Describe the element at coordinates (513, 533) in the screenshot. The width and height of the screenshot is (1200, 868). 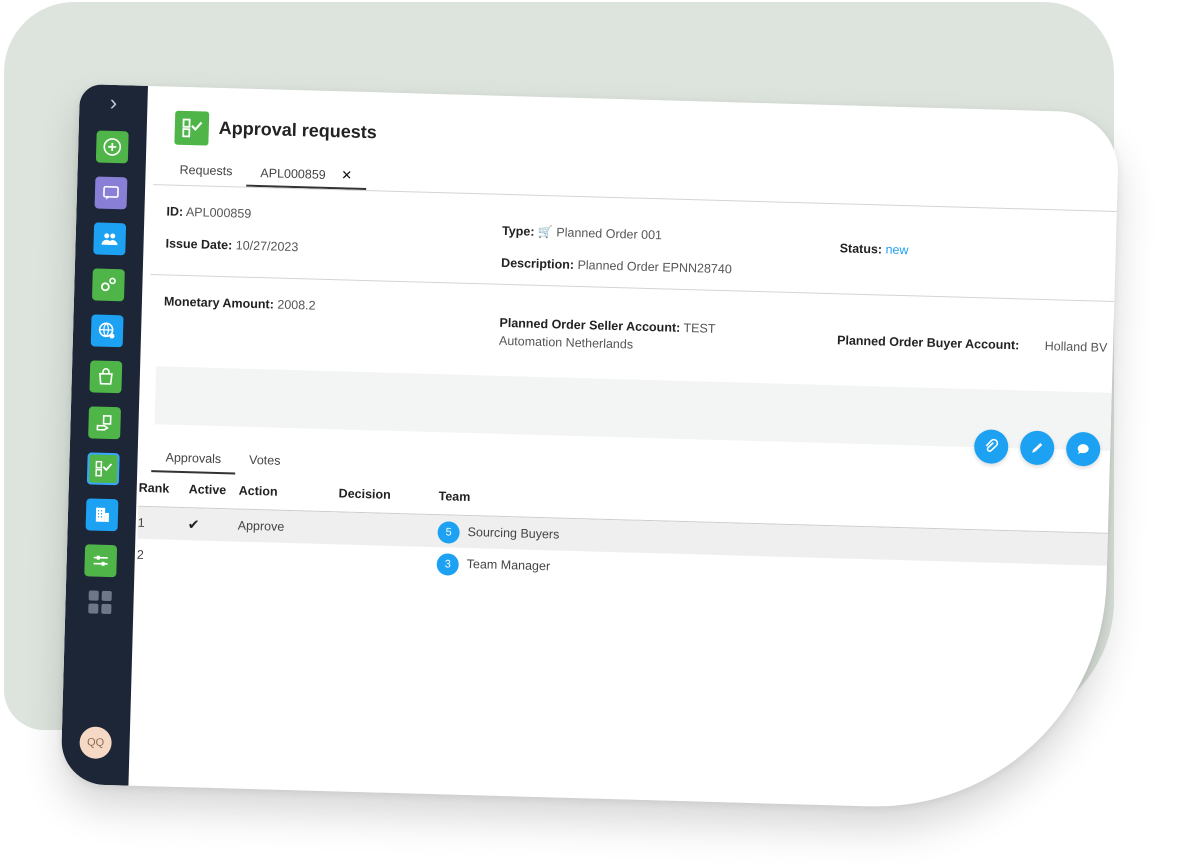
I see `team-name: Sourcing Buyers` at that location.